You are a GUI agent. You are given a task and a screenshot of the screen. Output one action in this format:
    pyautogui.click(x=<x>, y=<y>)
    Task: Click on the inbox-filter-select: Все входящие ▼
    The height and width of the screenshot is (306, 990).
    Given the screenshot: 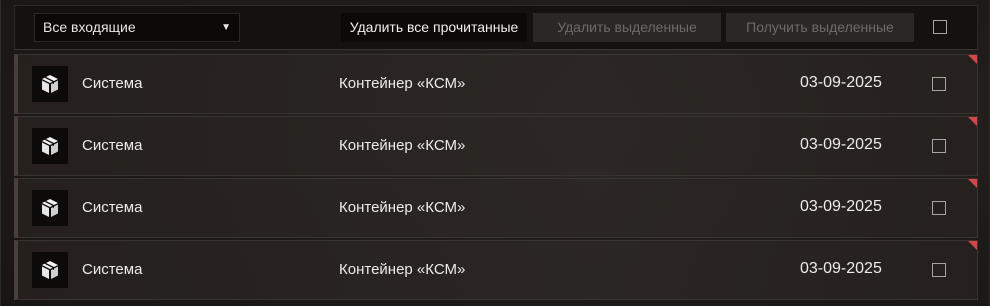 What is the action you would take?
    pyautogui.click(x=137, y=27)
    